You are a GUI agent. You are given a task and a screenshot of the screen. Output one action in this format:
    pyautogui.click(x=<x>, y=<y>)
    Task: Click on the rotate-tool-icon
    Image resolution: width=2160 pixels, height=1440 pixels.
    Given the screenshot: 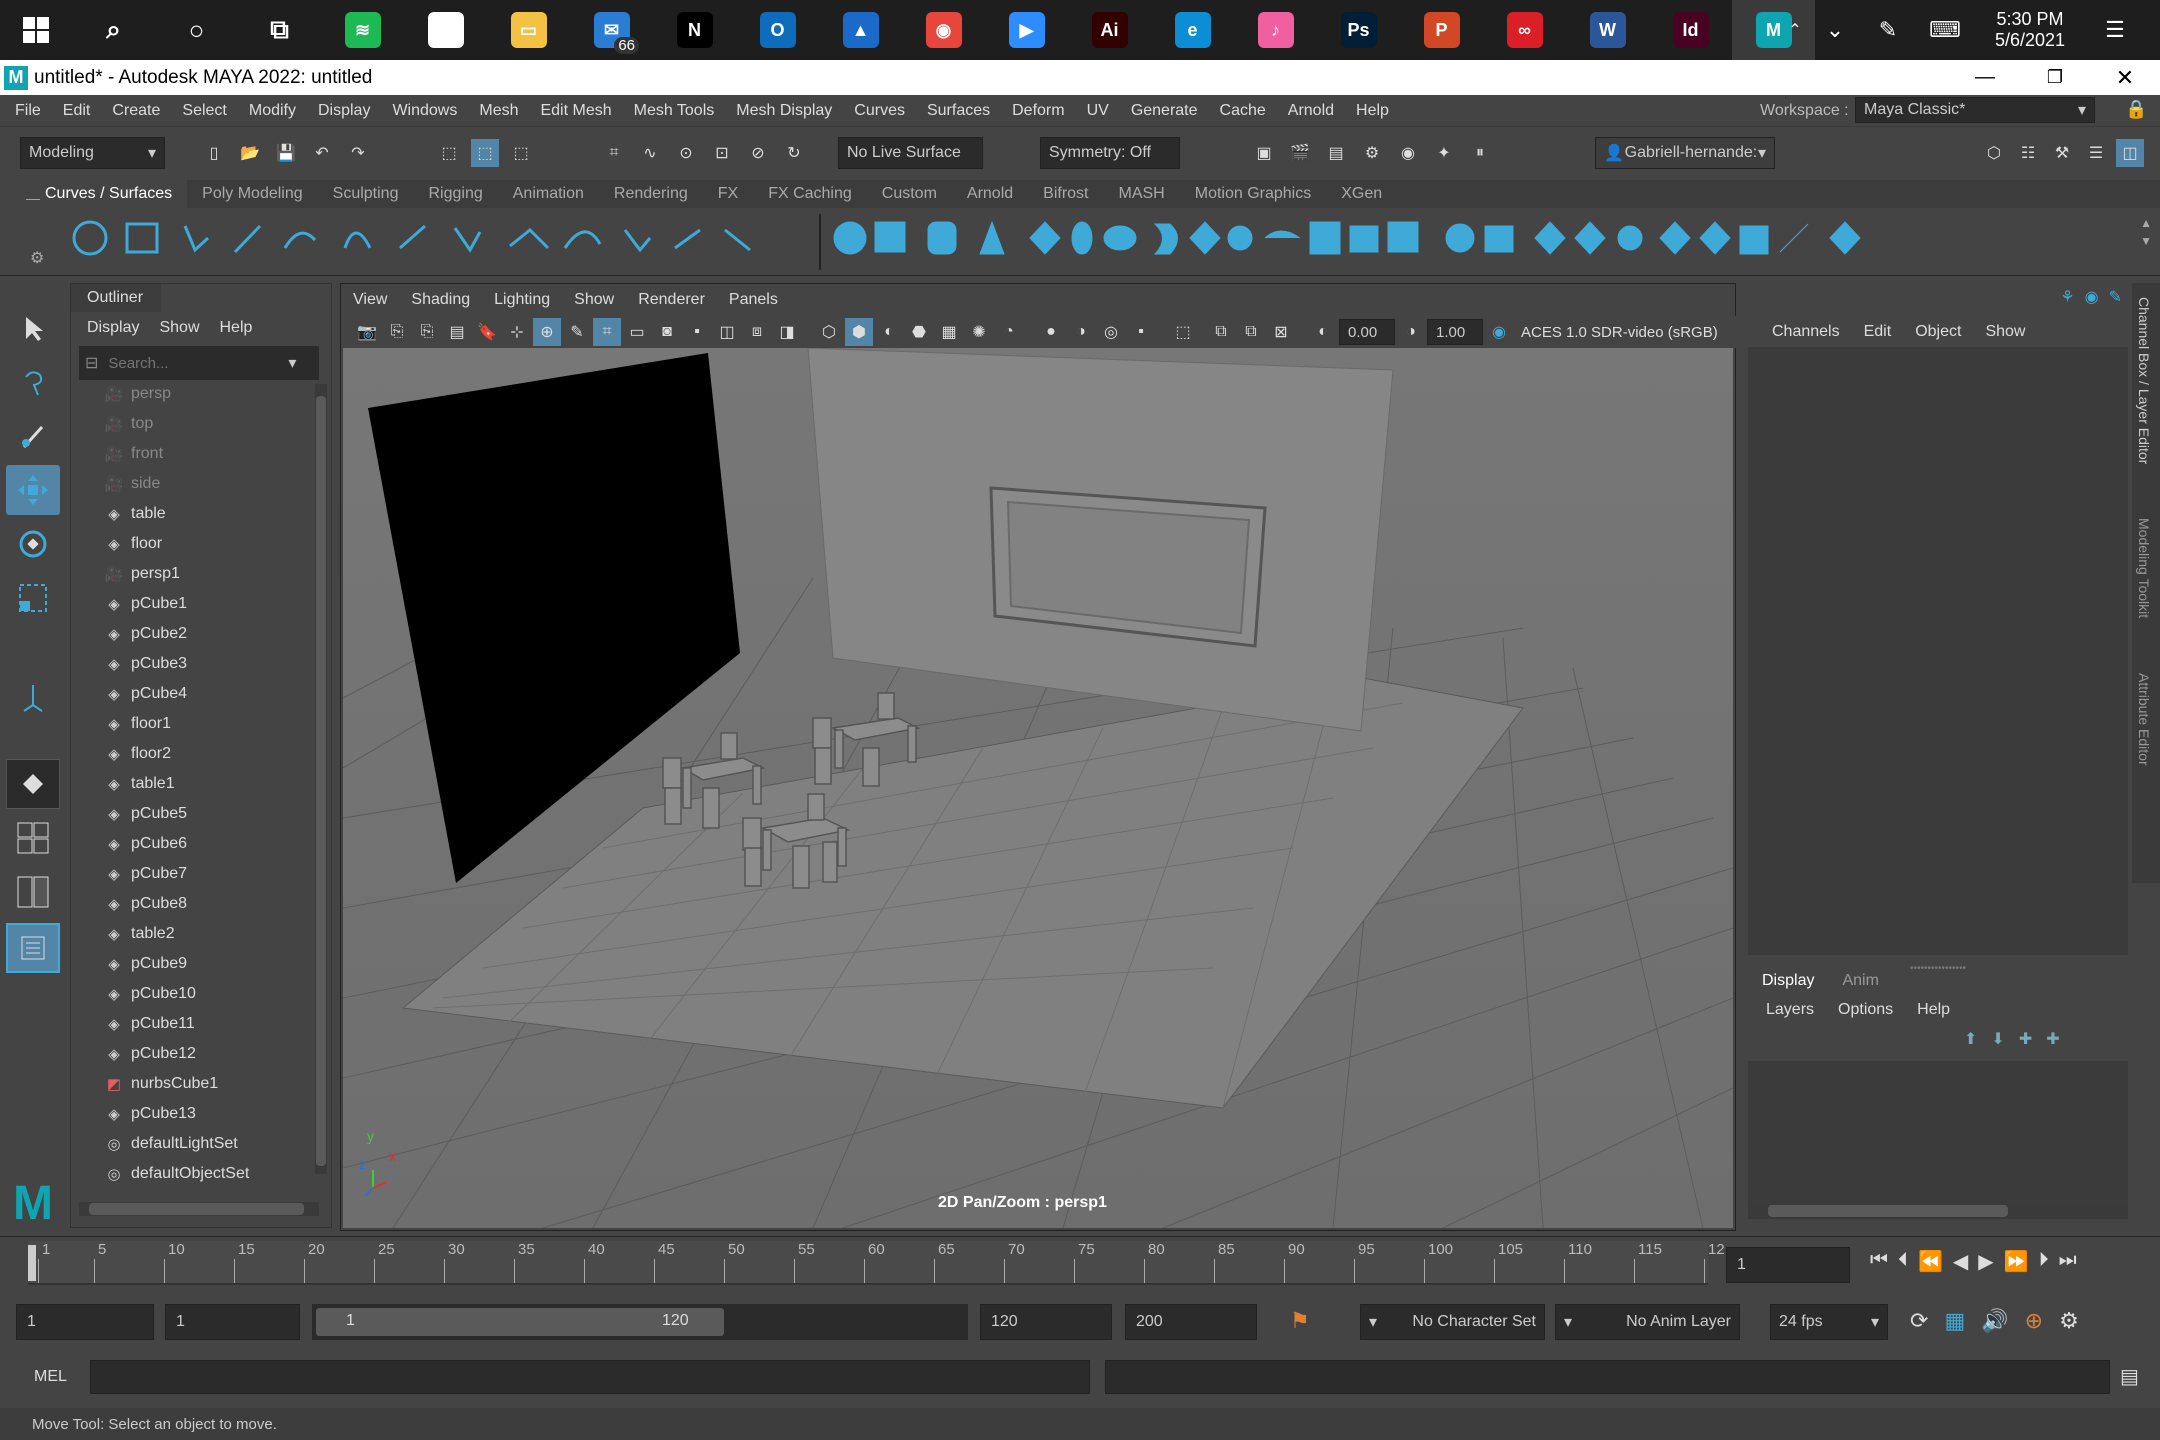 What is the action you would take?
    pyautogui.click(x=33, y=544)
    